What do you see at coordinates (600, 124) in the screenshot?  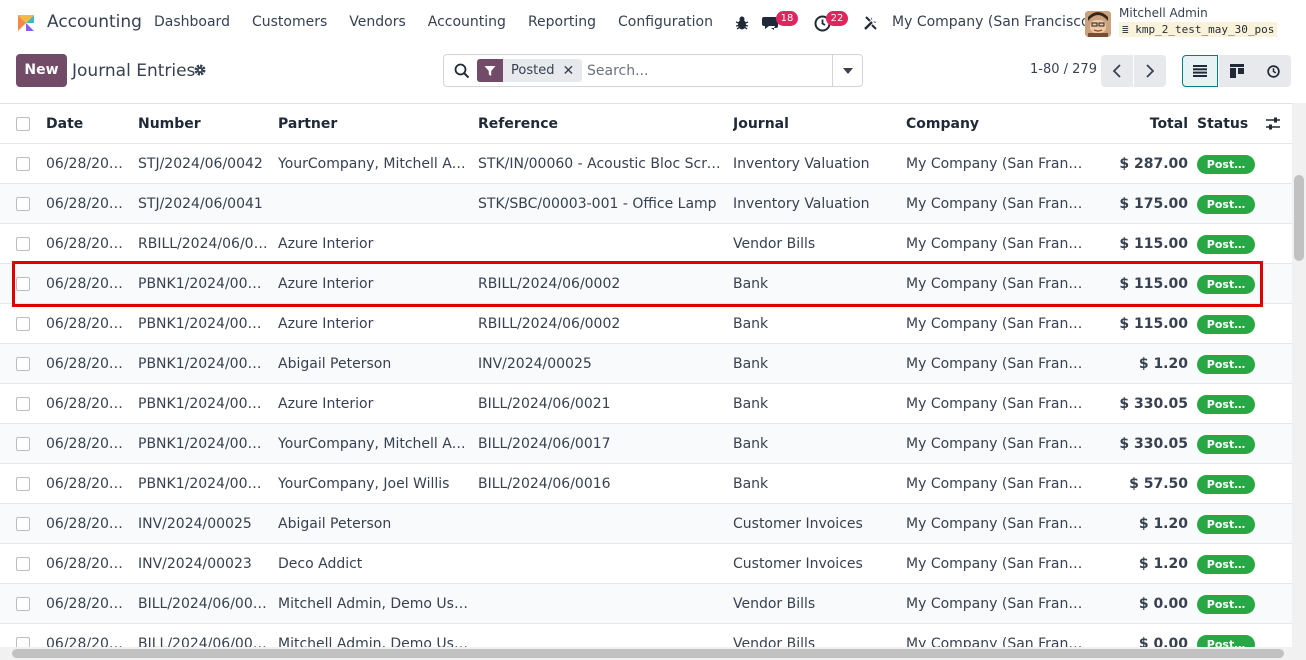 I see `column-reference: Reference` at bounding box center [600, 124].